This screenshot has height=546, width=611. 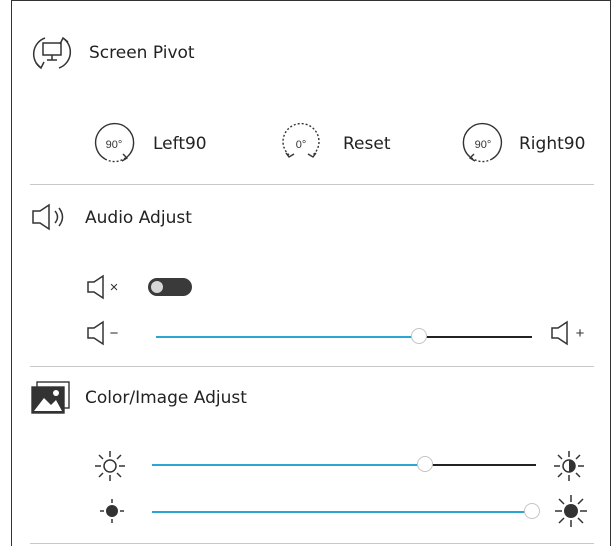 I want to click on volume-slider-thumb, so click(x=419, y=336).